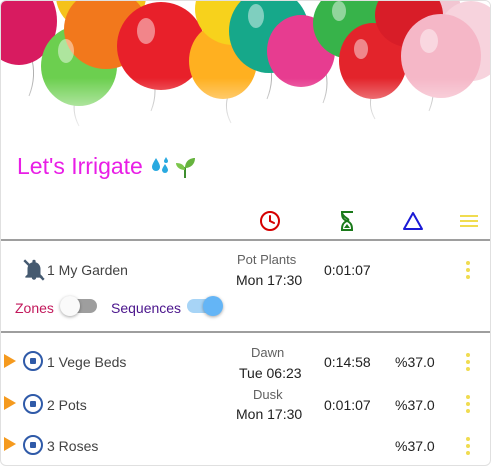  Describe the element at coordinates (269, 414) in the screenshot. I see `zone-next-run: Mon 17:30` at that location.